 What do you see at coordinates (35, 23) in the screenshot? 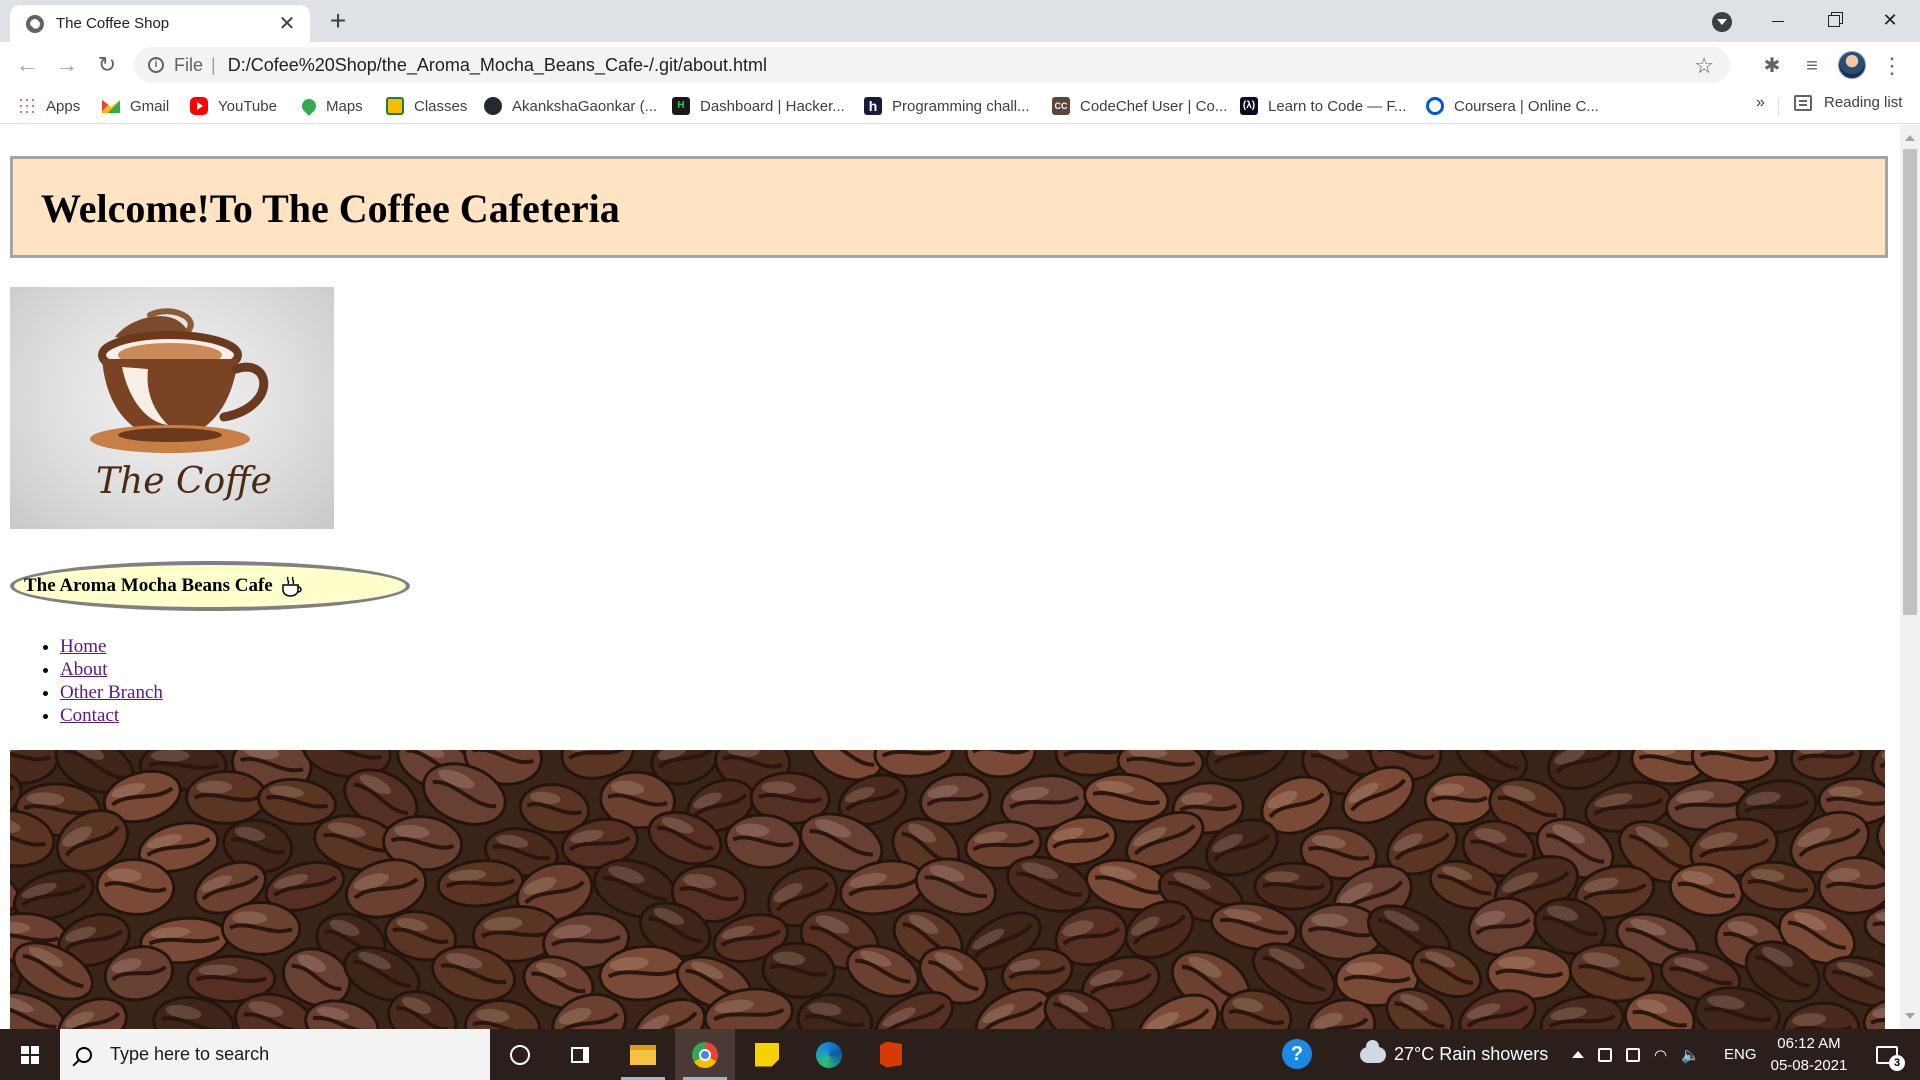
I see `globe-icon` at bounding box center [35, 23].